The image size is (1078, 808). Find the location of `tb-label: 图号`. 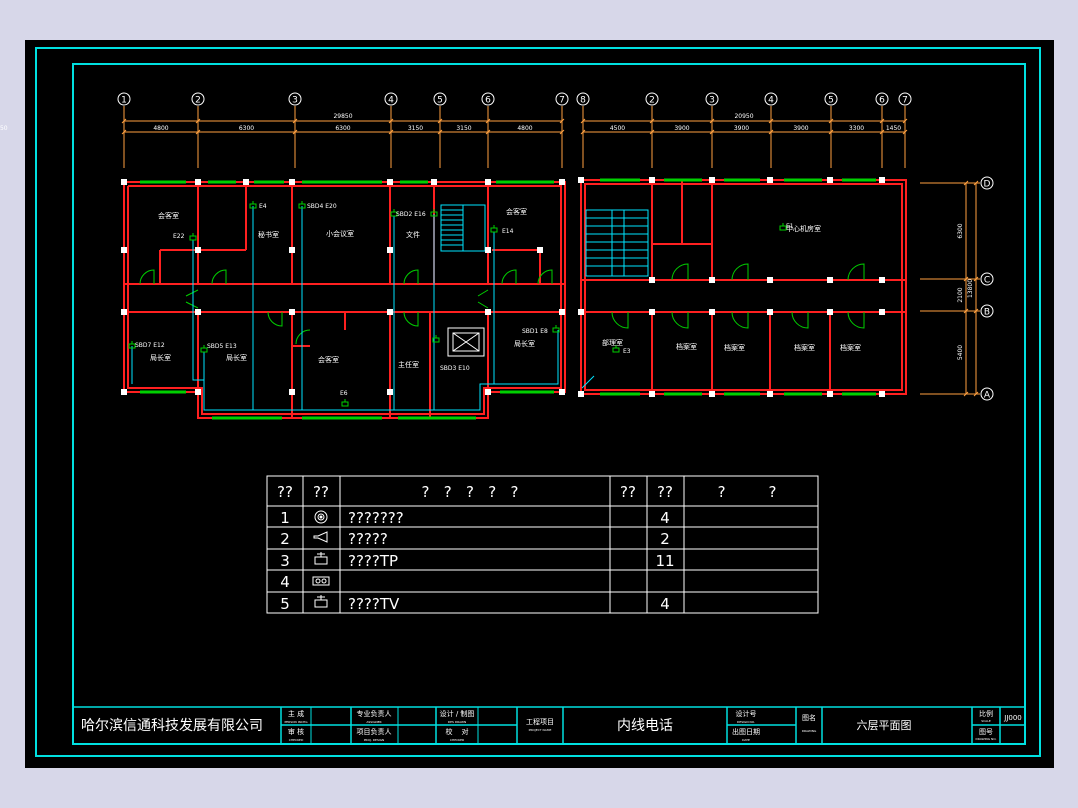

tb-label: 图号 is located at coordinates (986, 732).